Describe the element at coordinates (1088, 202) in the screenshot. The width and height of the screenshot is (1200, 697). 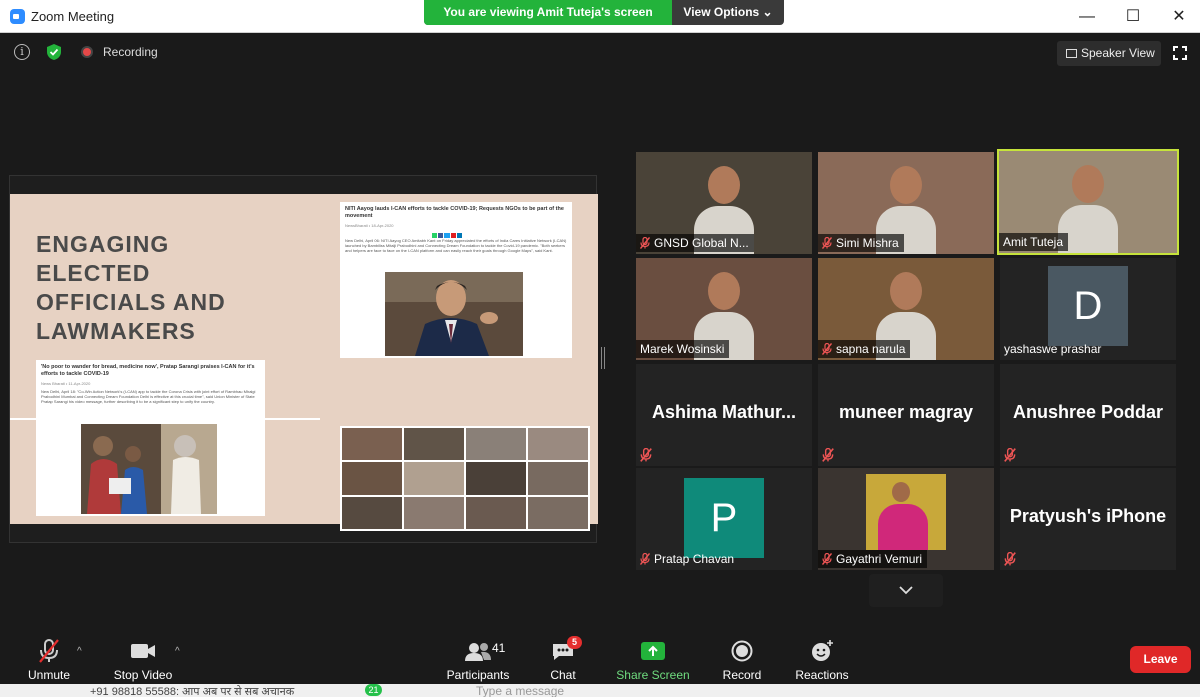
I see `participant-tile: Amit Tuteja` at that location.